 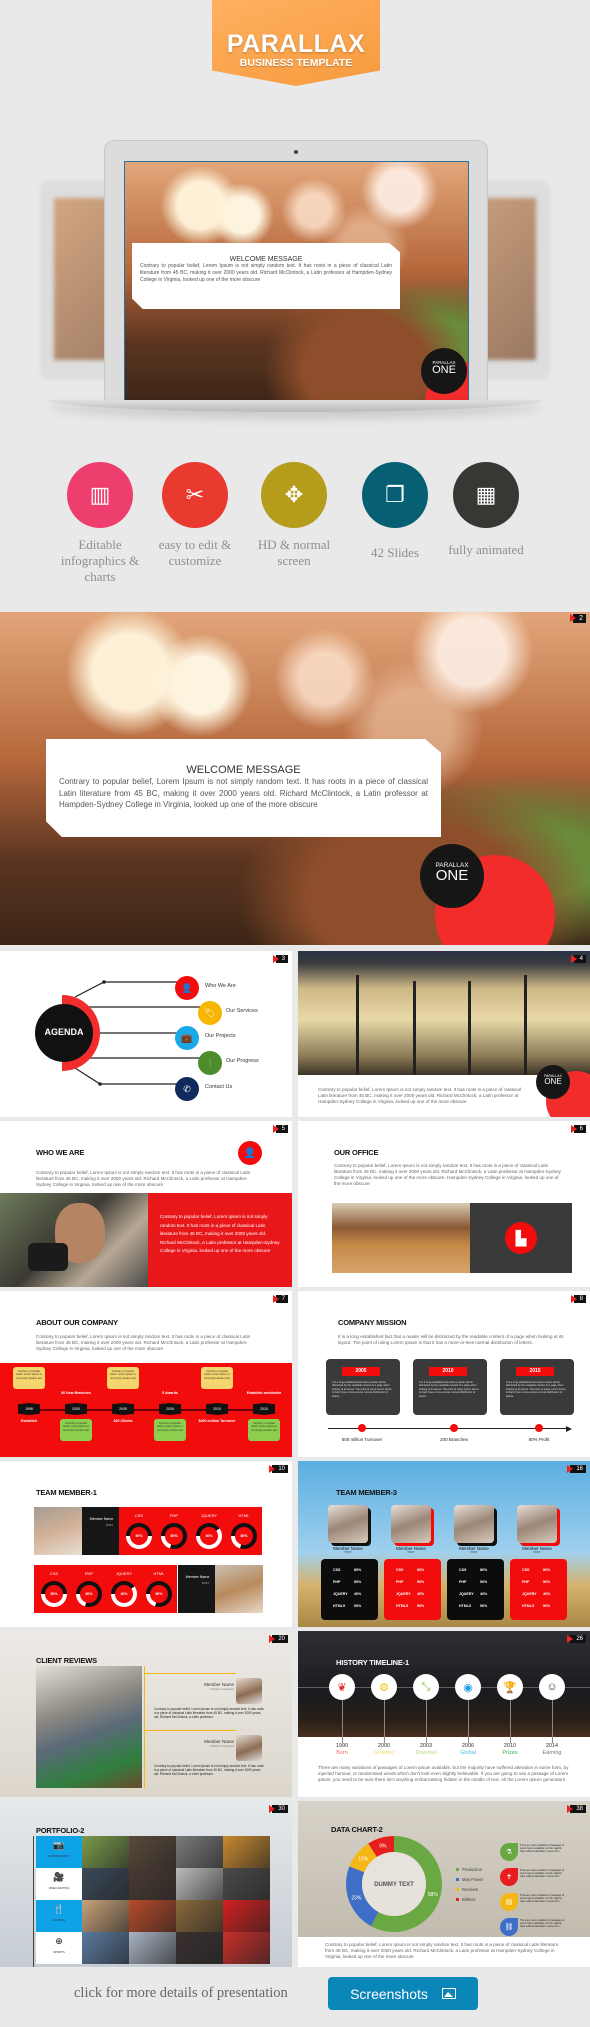 I want to click on skill-ring: 50%, so click(x=54, y=1594).